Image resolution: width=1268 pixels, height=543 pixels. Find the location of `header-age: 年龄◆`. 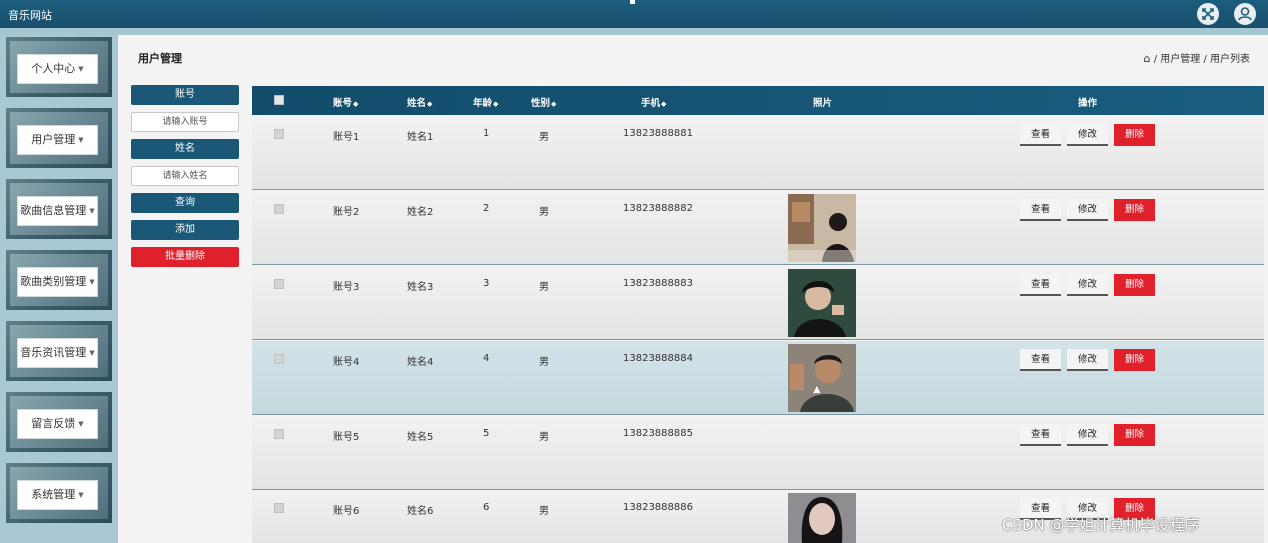

header-age: 年龄◆ is located at coordinates (485, 102).